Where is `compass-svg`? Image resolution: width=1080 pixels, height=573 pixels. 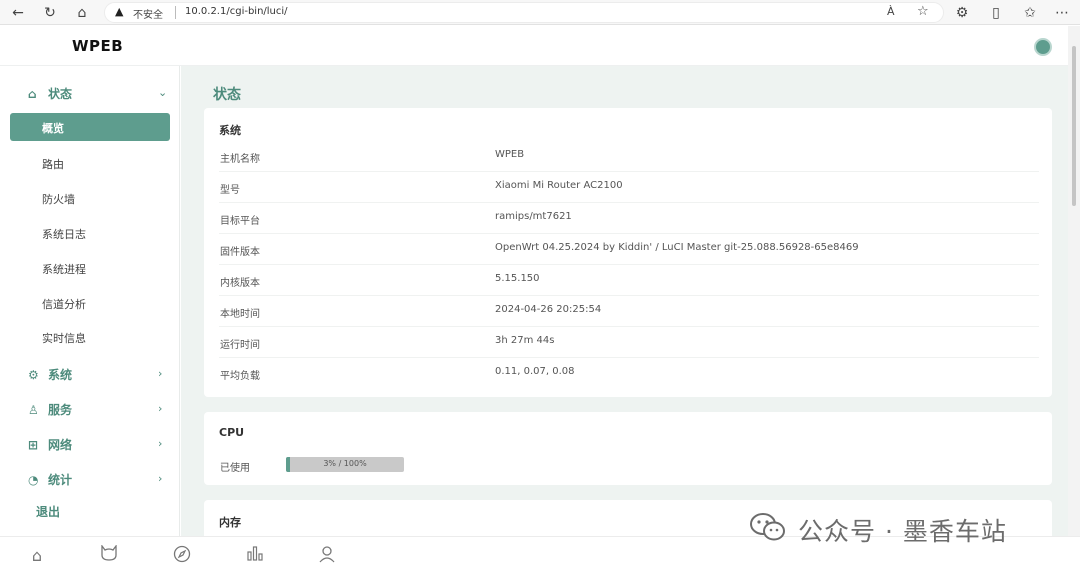 compass-svg is located at coordinates (182, 554).